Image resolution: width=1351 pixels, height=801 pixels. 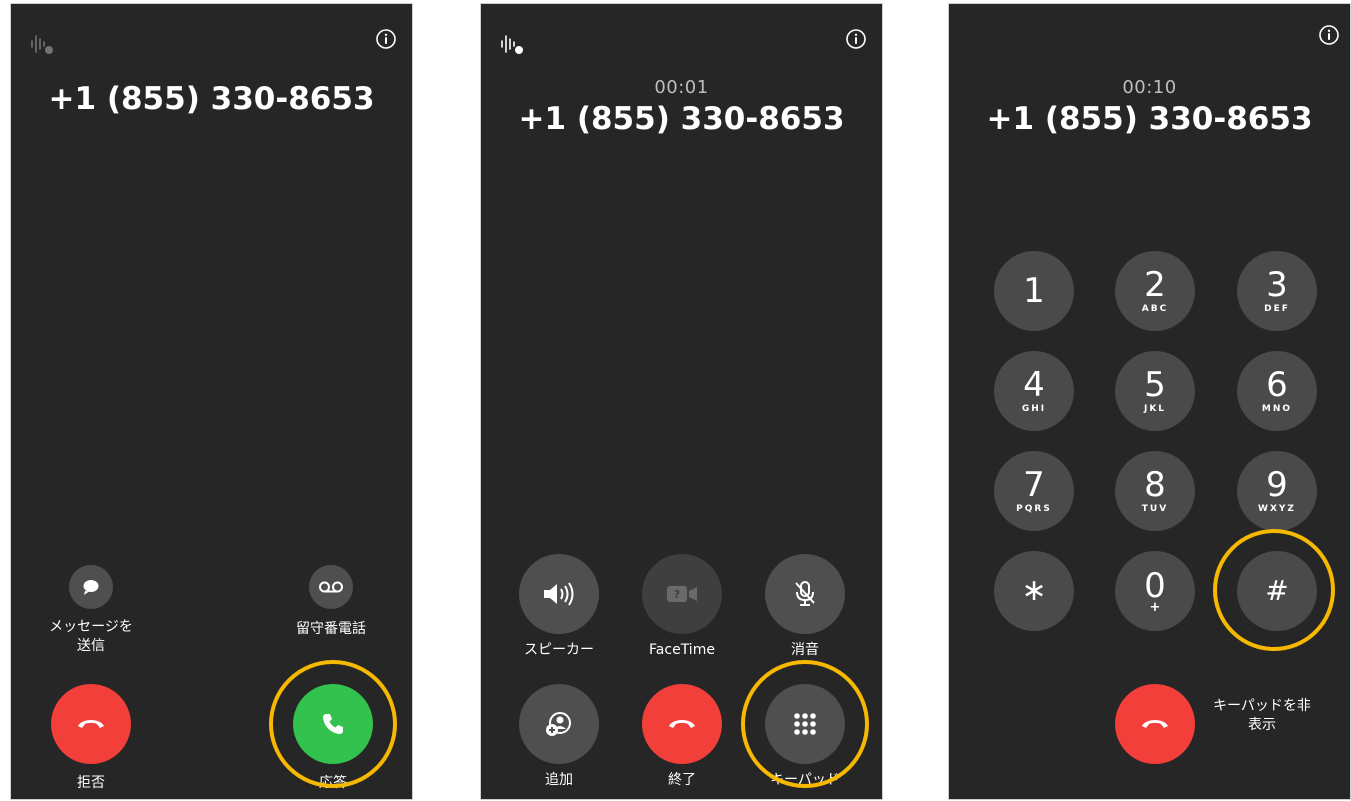 I want to click on keypad-grid-icon, so click(x=805, y=724).